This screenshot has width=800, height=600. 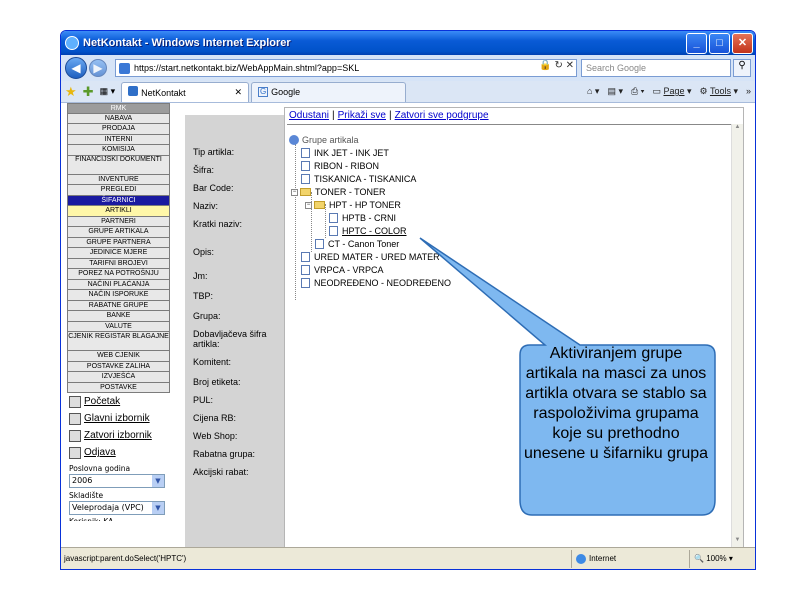 I want to click on minimize-button: _, so click(x=696, y=43).